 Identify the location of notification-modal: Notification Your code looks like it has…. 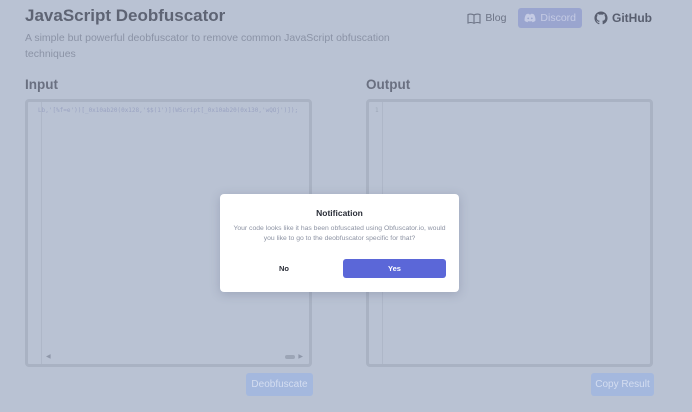
(339, 243).